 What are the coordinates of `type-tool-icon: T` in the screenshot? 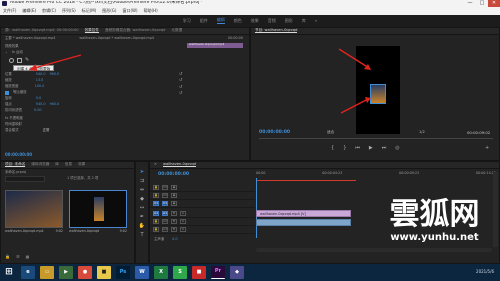 It's located at (142, 236).